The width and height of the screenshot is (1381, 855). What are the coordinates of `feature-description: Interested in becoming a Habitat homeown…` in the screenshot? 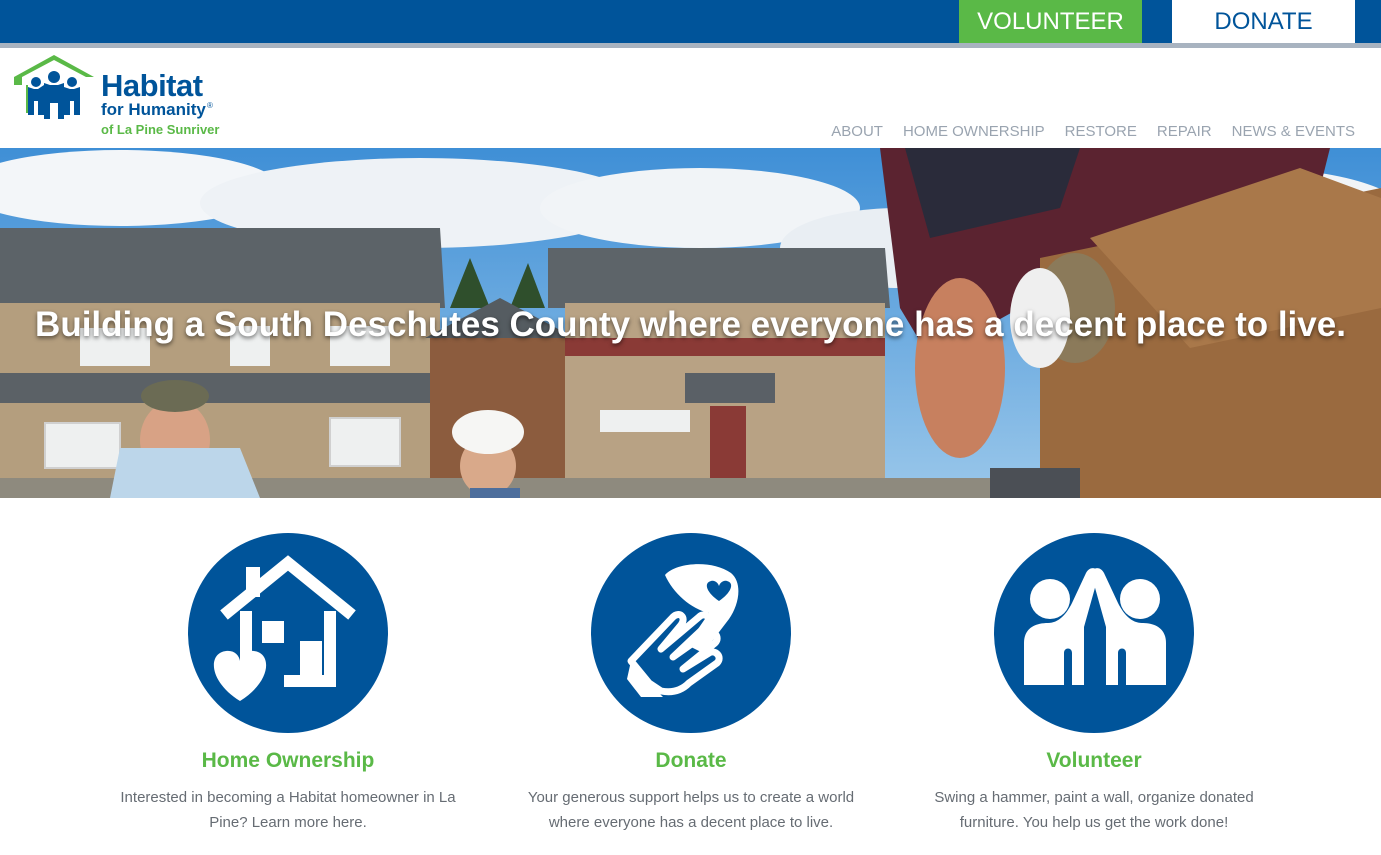 It's located at (288, 810).